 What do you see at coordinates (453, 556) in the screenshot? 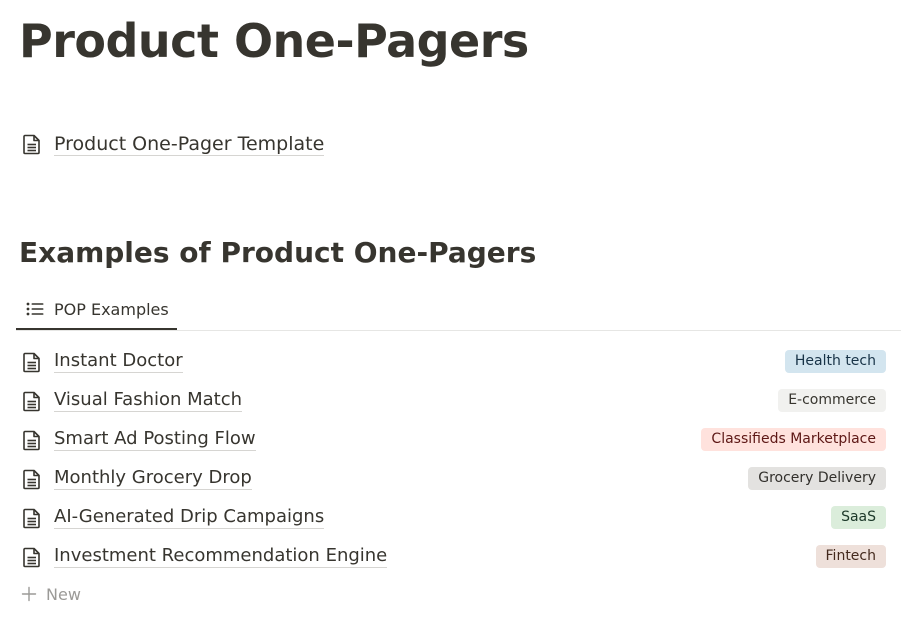
I see `list-item: Investment Recommendation Engine Fintech` at bounding box center [453, 556].